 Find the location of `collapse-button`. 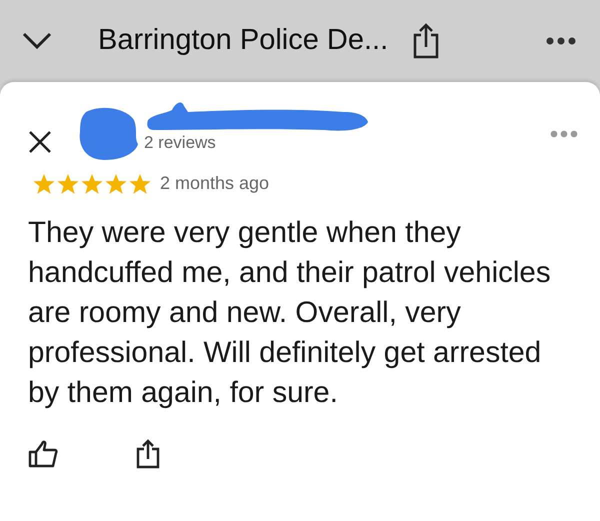

collapse-button is located at coordinates (37, 41).